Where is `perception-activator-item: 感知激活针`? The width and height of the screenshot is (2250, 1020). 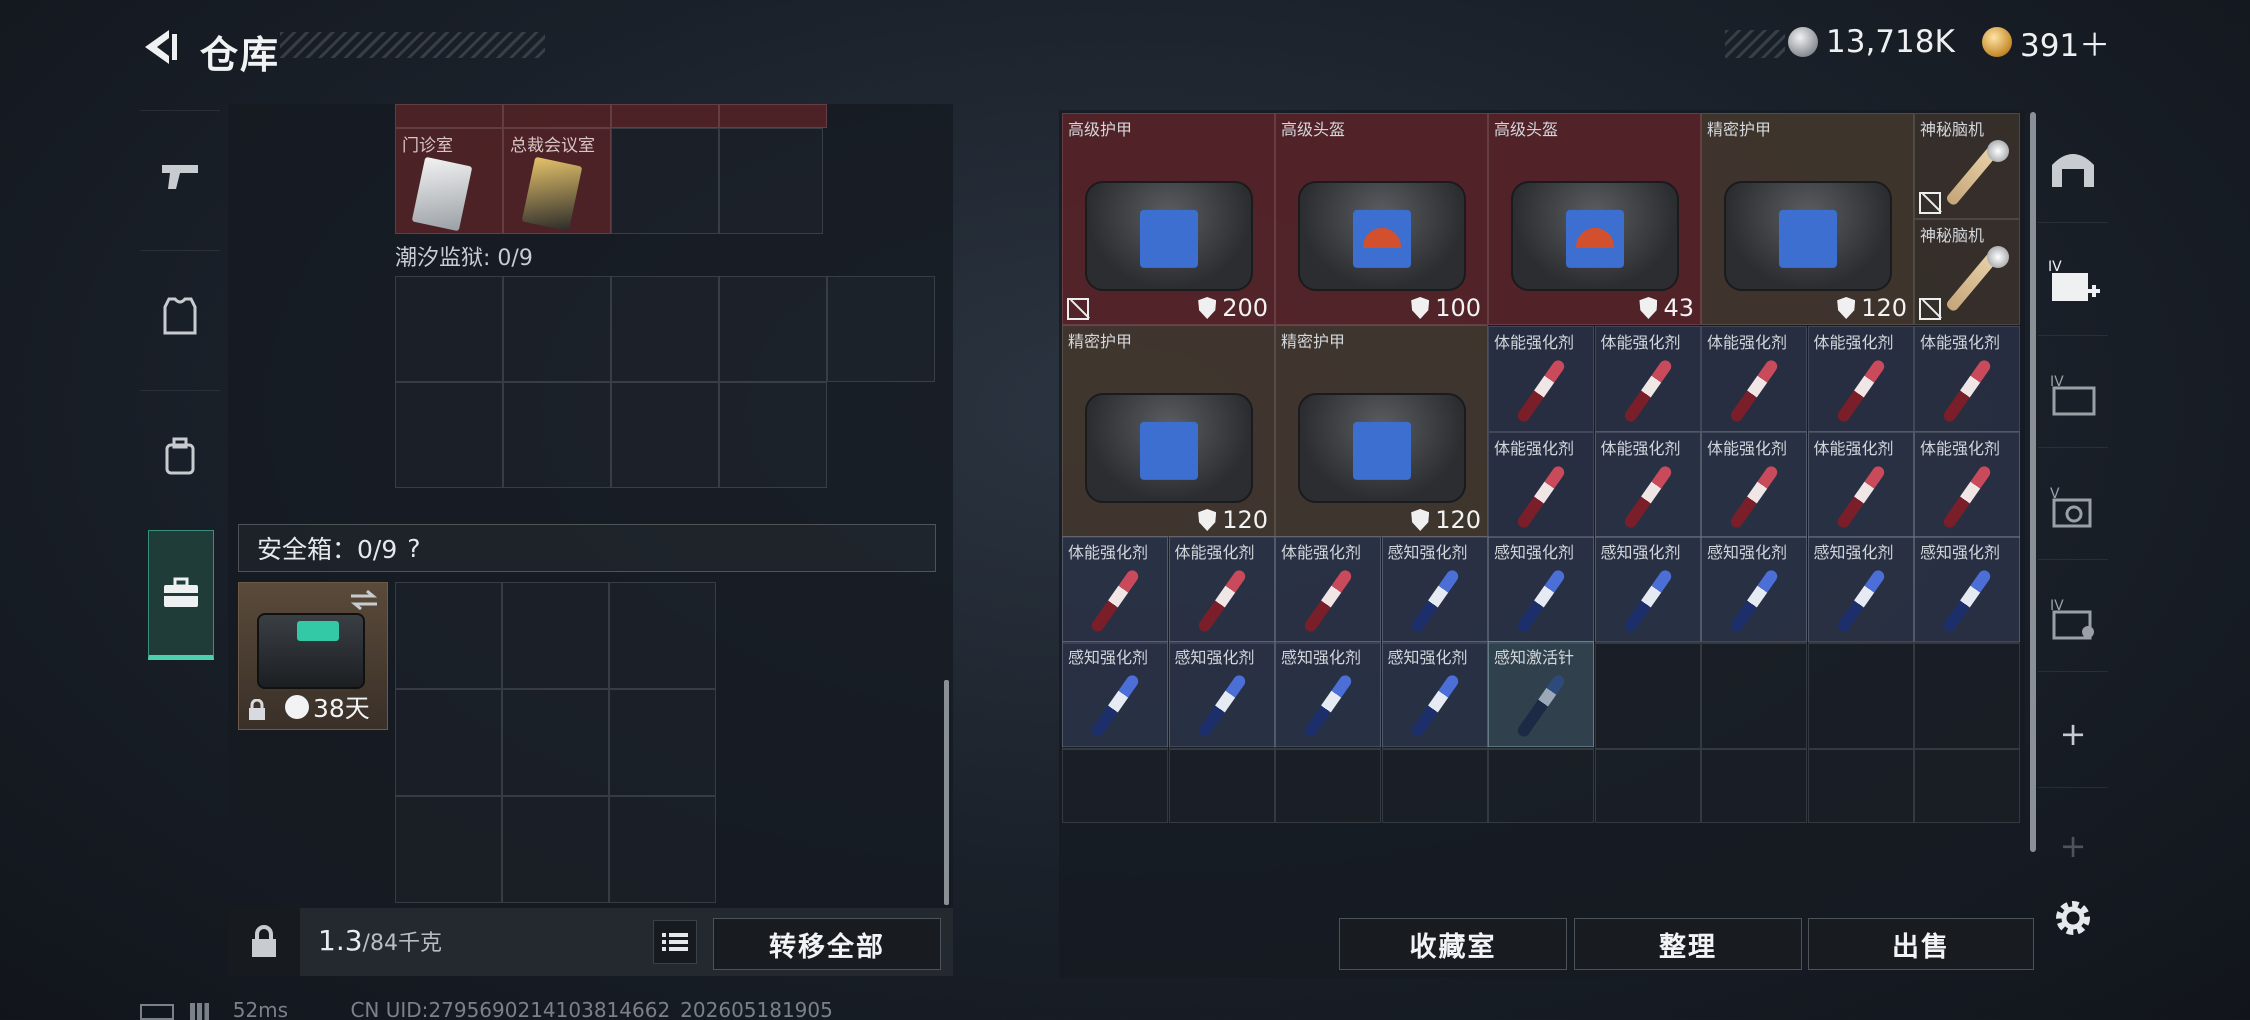 perception-activator-item: 感知激活针 is located at coordinates (1541, 694).